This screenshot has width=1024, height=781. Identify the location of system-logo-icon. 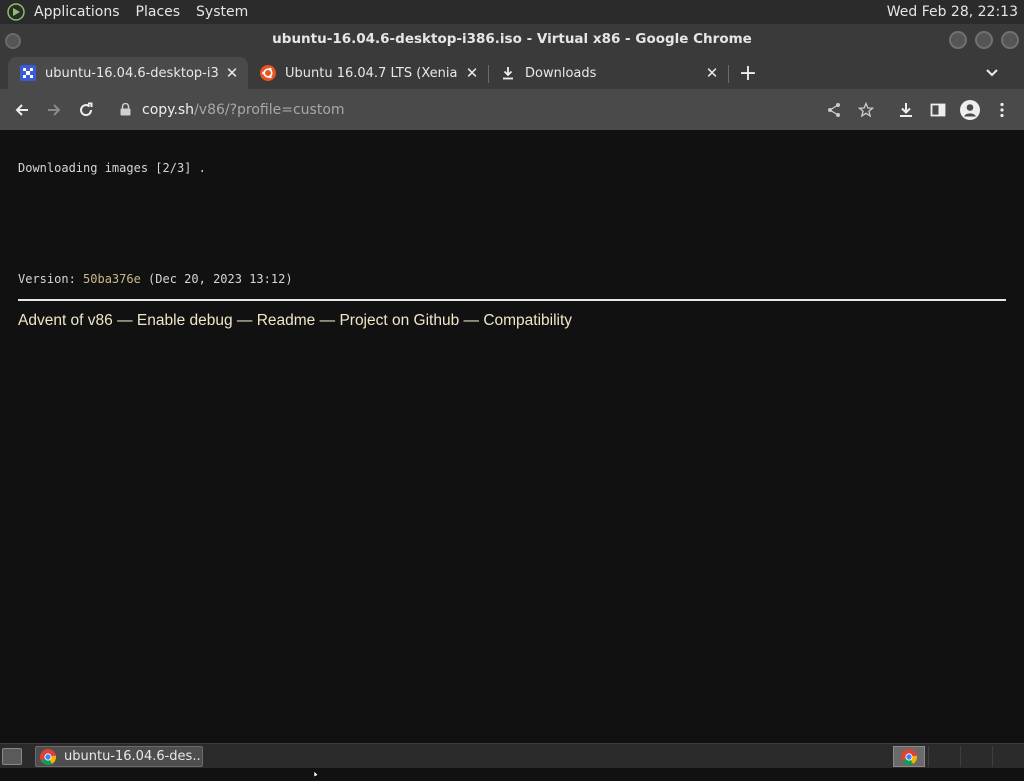
(16, 12).